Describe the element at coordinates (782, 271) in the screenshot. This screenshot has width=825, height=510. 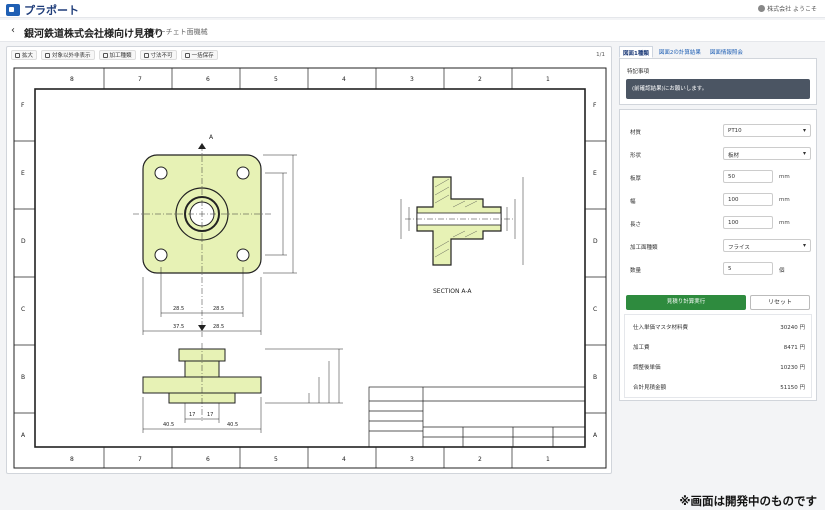
I see `quantity-unit: 個` at that location.